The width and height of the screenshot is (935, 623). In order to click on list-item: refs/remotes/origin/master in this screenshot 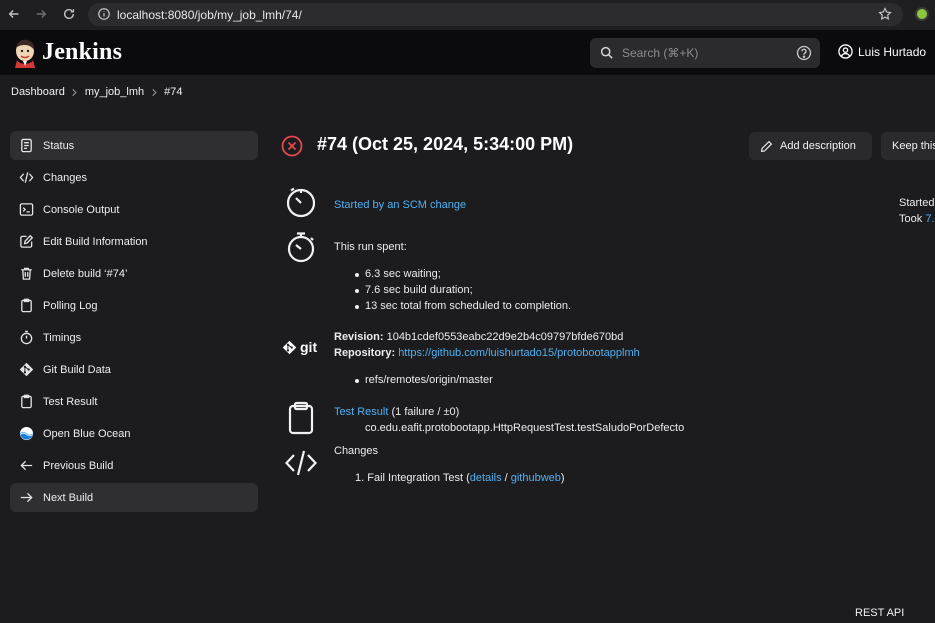, I will do `click(423, 382)`.